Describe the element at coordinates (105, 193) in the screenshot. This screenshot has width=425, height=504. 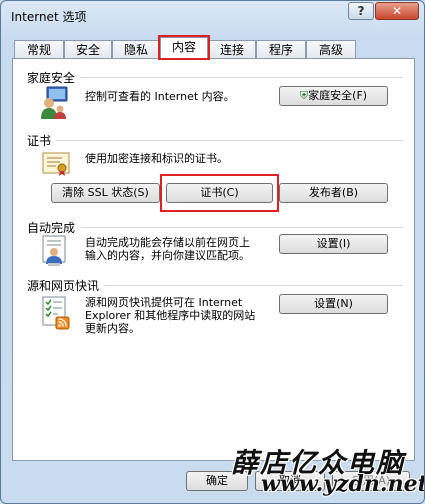
I see `clear-ssl-state-button: 清除 SSL 状态(S)` at that location.